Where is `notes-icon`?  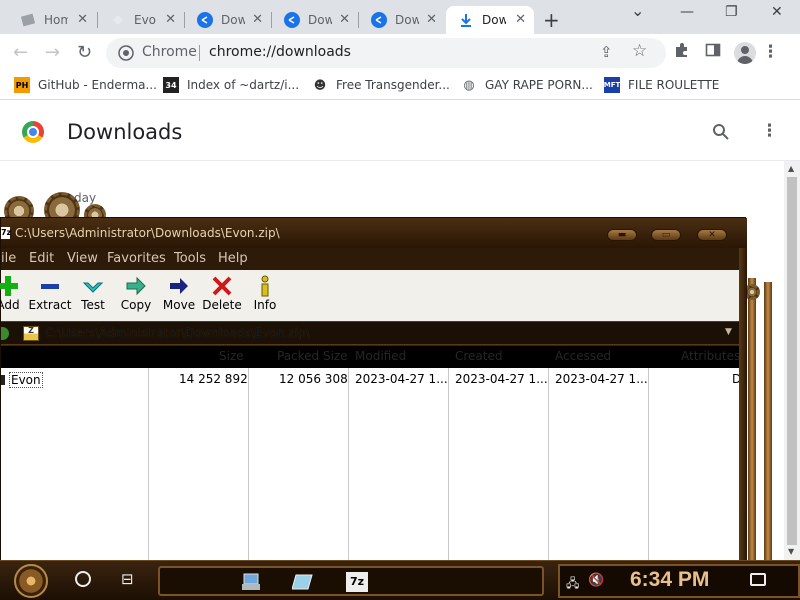 notes-icon is located at coordinates (302, 582).